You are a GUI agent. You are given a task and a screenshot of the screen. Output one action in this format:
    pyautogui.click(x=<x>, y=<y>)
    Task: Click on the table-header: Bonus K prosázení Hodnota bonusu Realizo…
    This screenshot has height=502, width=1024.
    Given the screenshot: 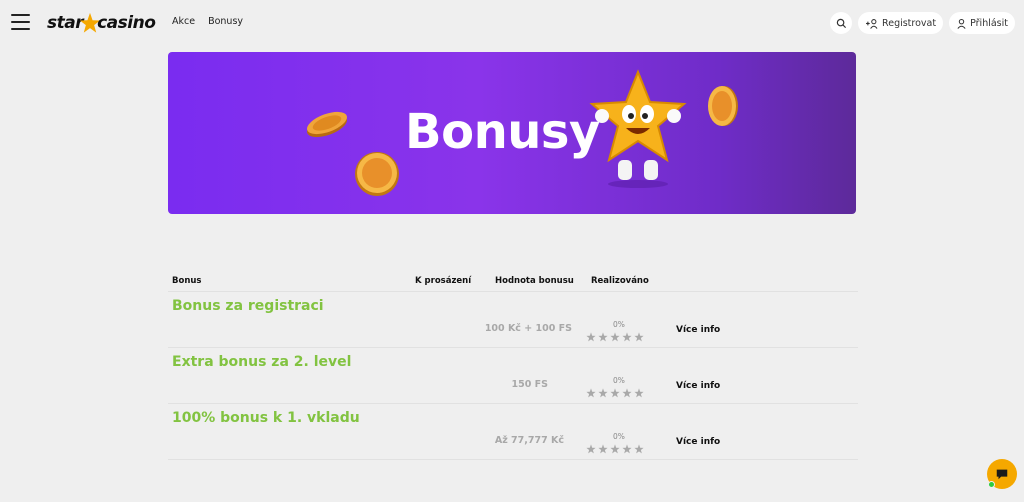 What is the action you would take?
    pyautogui.click(x=513, y=280)
    